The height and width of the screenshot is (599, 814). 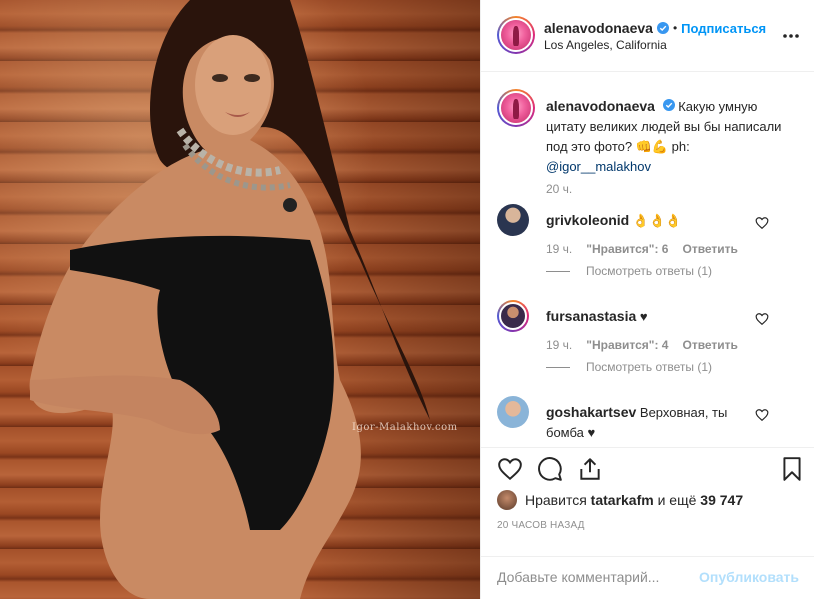 I want to click on comment-username: grivkoleonid, so click(x=587, y=220).